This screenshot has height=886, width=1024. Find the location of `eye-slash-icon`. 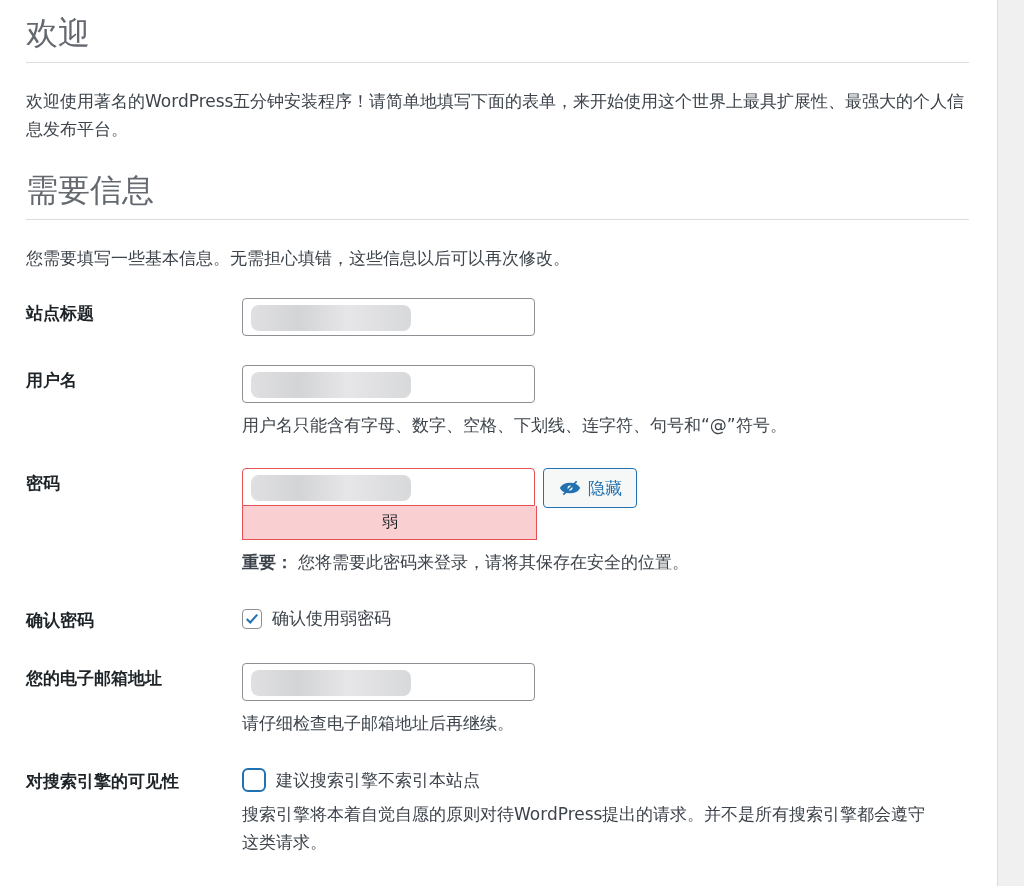

eye-slash-icon is located at coordinates (570, 488).